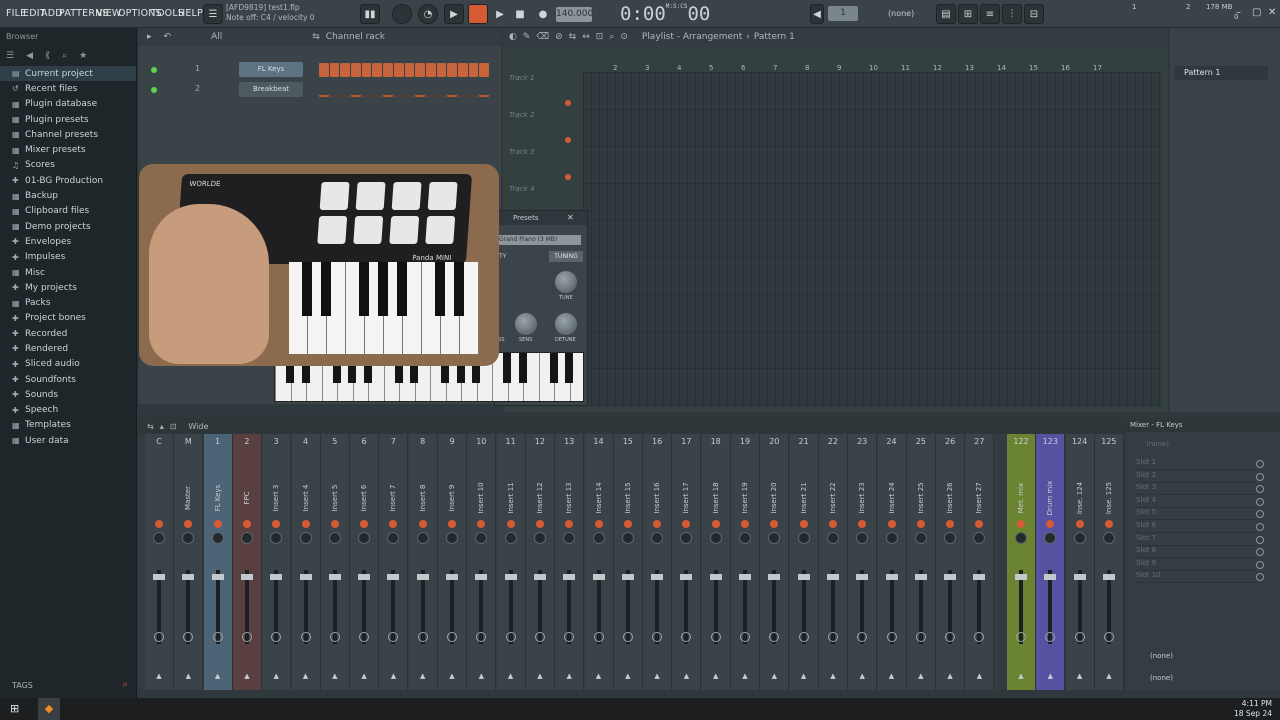 Image resolution: width=1280 pixels, height=720 pixels. Describe the element at coordinates (568, 140) in the screenshot. I see `track-enable-led` at that location.